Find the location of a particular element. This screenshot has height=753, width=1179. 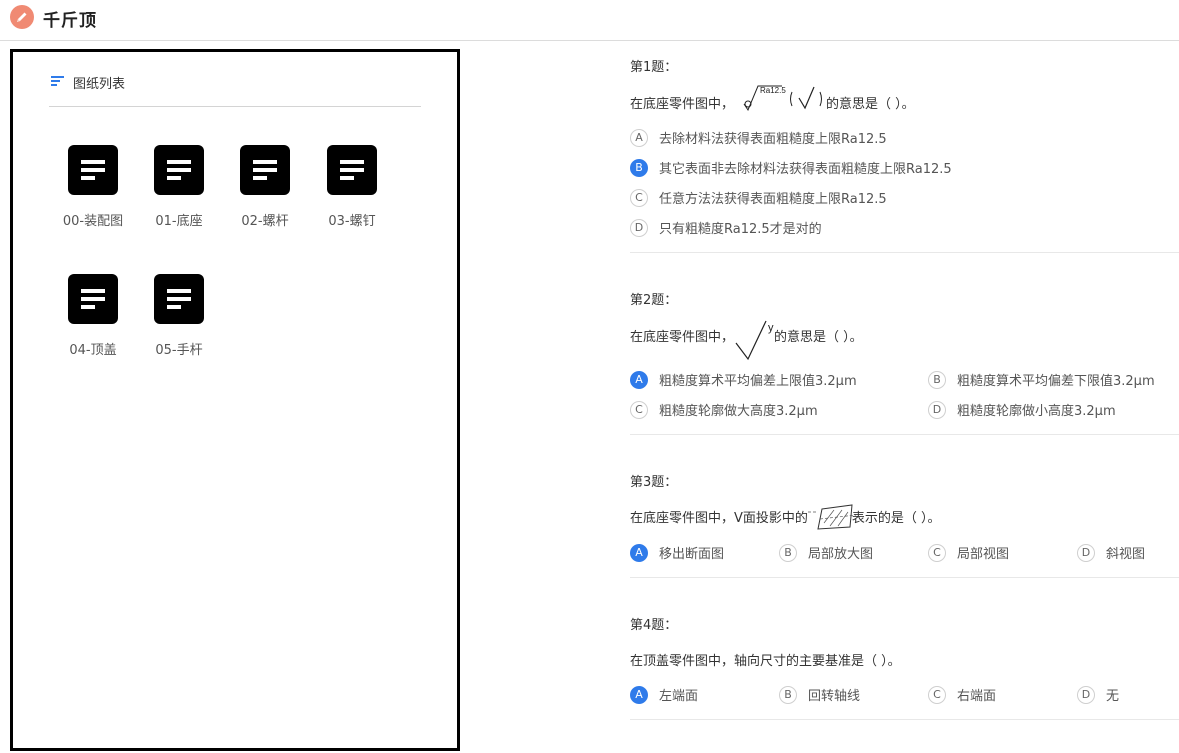

app-header: 千斤顶 is located at coordinates (589, 20).